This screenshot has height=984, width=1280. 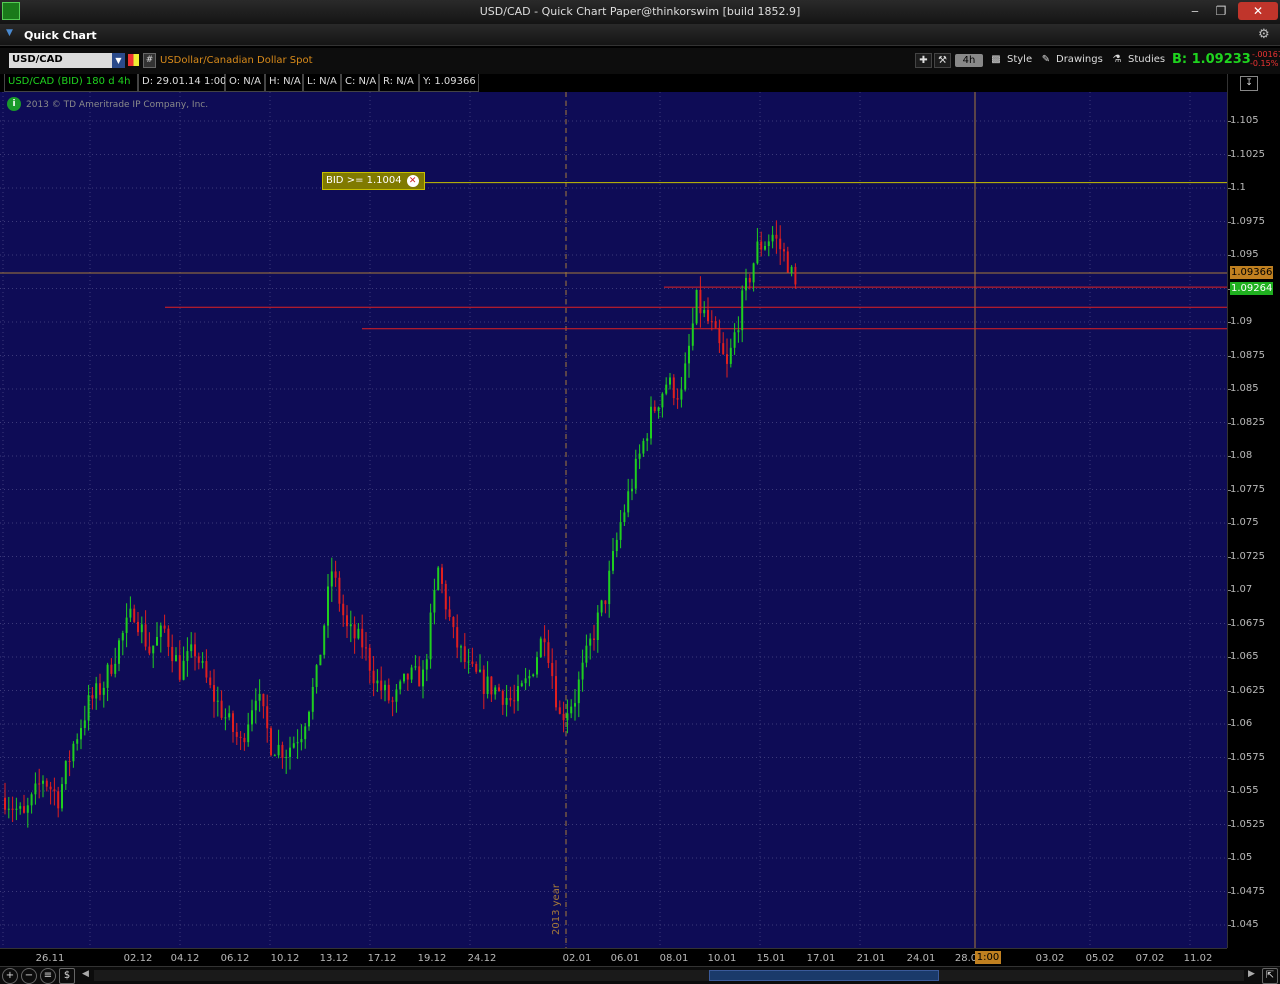 What do you see at coordinates (577, 958) in the screenshot?
I see `time-tick-label: 02.01` at bounding box center [577, 958].